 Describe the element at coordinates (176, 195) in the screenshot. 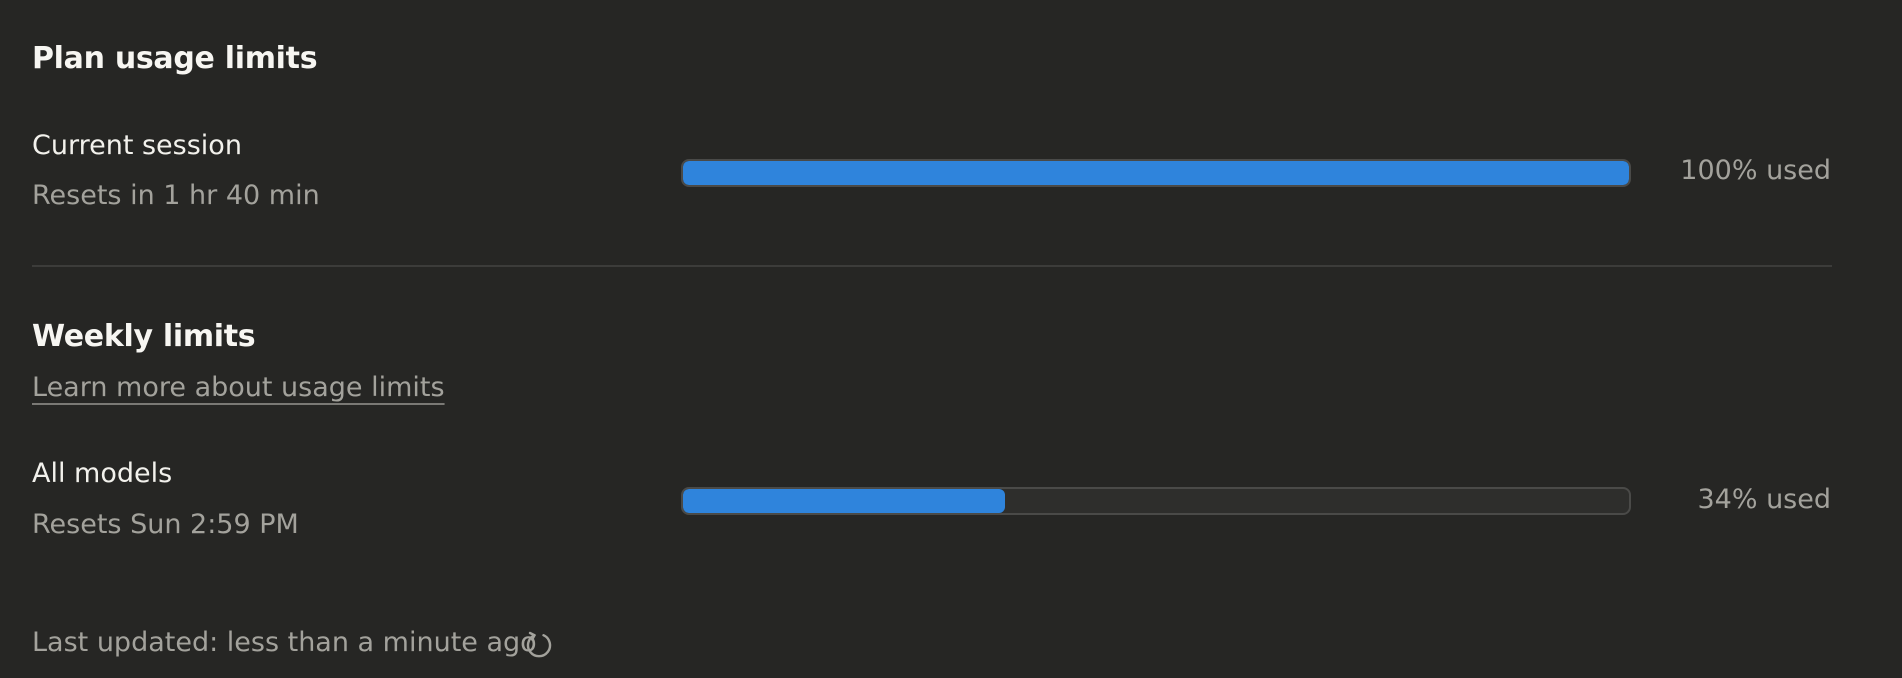

I see `current-session-resets: Resets in 1 hr 40 min` at that location.